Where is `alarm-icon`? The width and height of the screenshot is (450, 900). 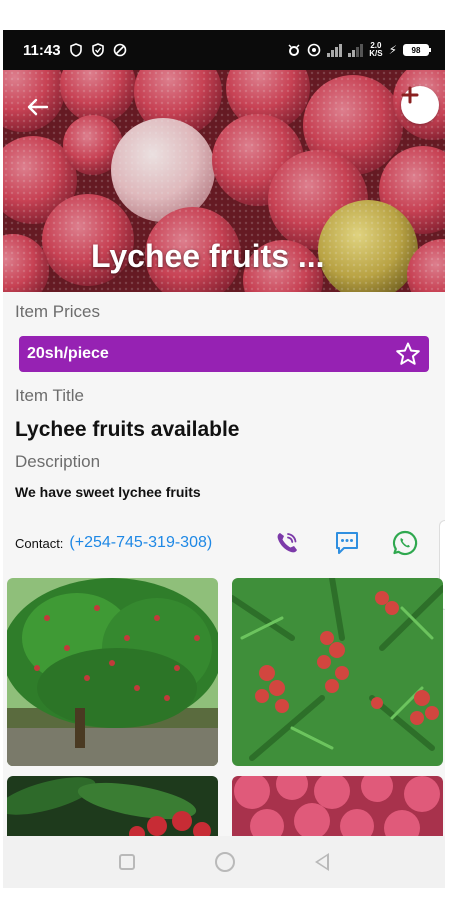
alarm-icon is located at coordinates (294, 50).